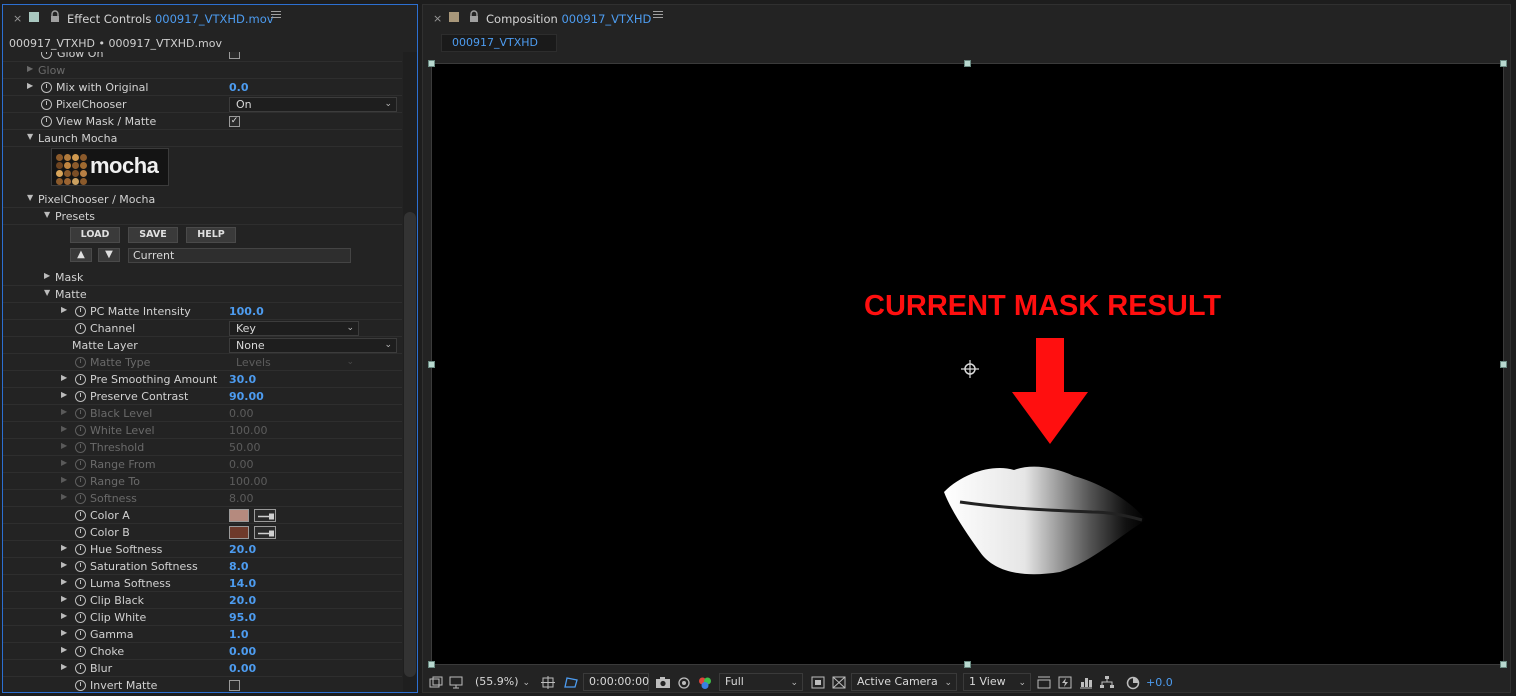  What do you see at coordinates (1133, 683) in the screenshot?
I see `exposure-reset-icon` at bounding box center [1133, 683].